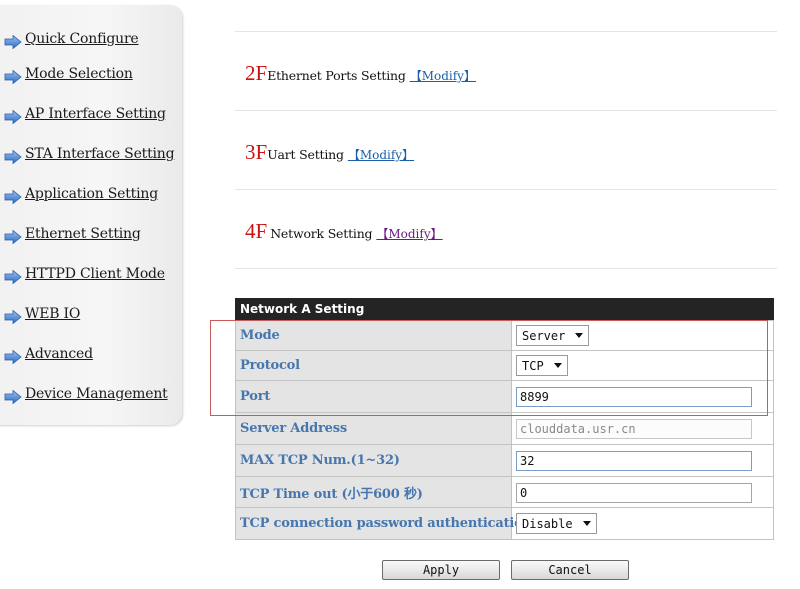 This screenshot has height=589, width=800. I want to click on mode-select-value: Server, so click(544, 335).